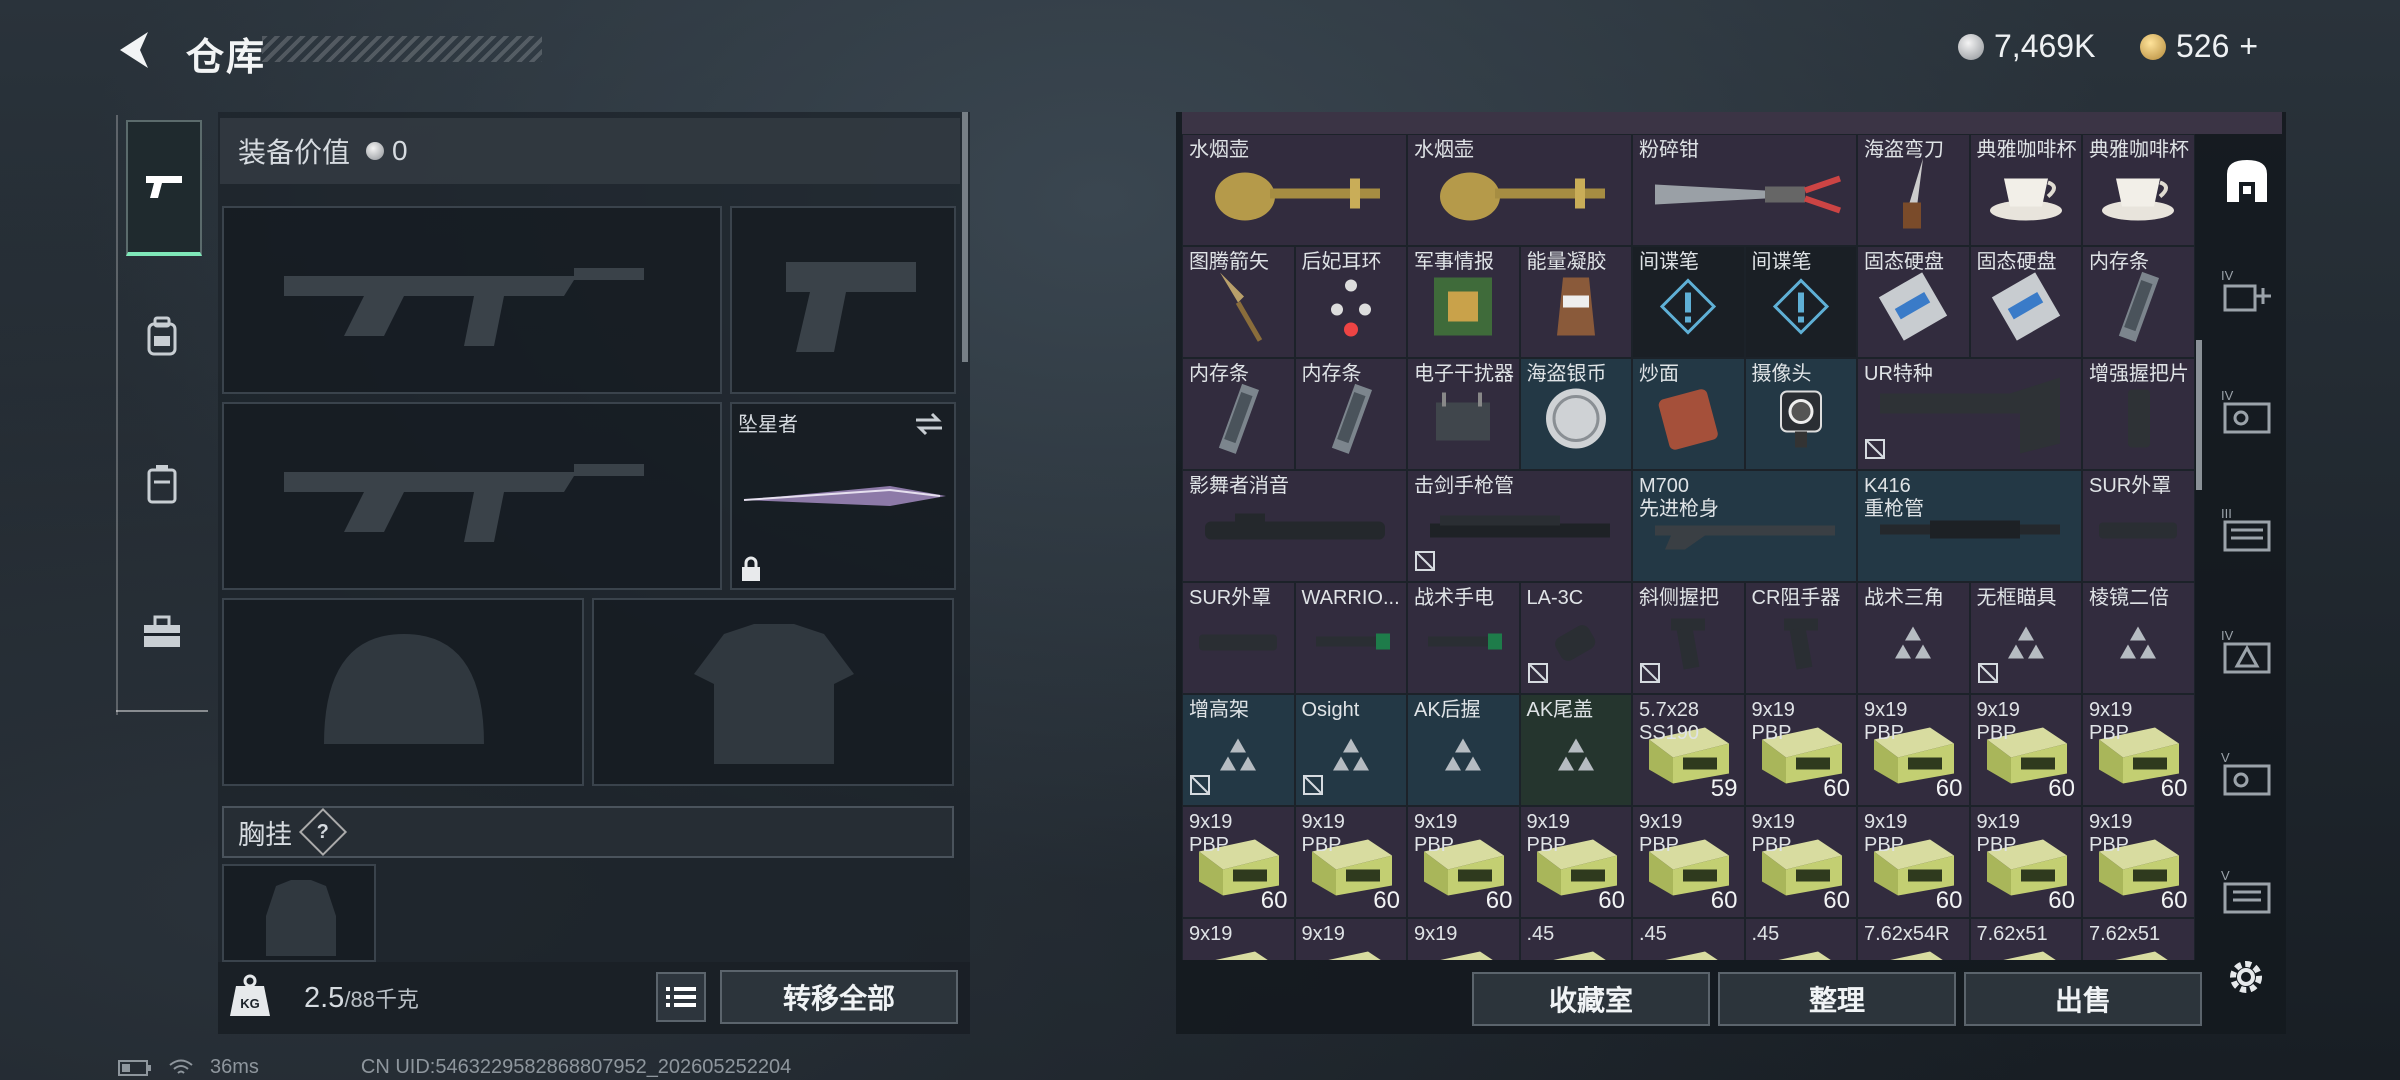  Describe the element at coordinates (773, 692) in the screenshot. I see `armor-slot` at that location.